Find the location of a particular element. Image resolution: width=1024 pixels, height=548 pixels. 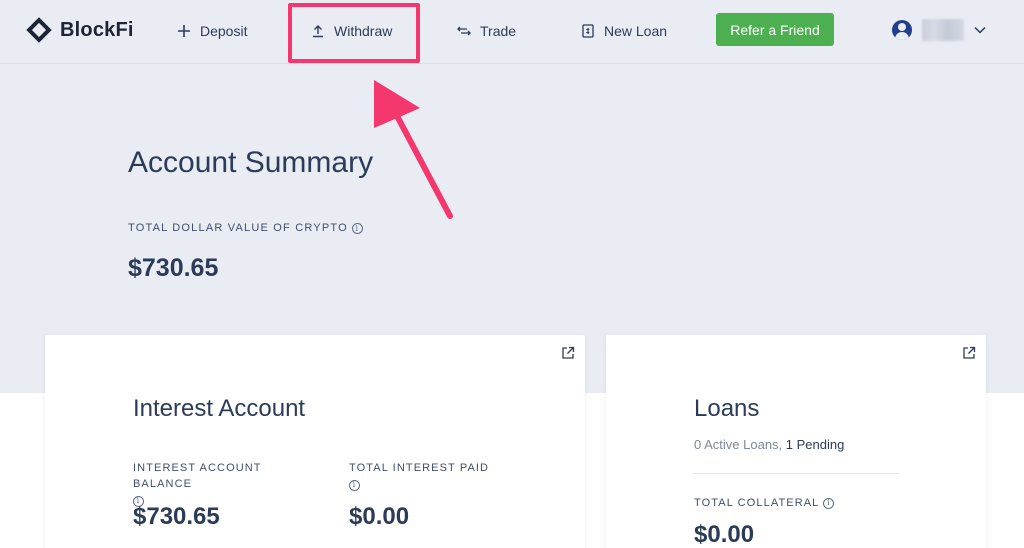

interest-account-title: Interest Account is located at coordinates (219, 408).